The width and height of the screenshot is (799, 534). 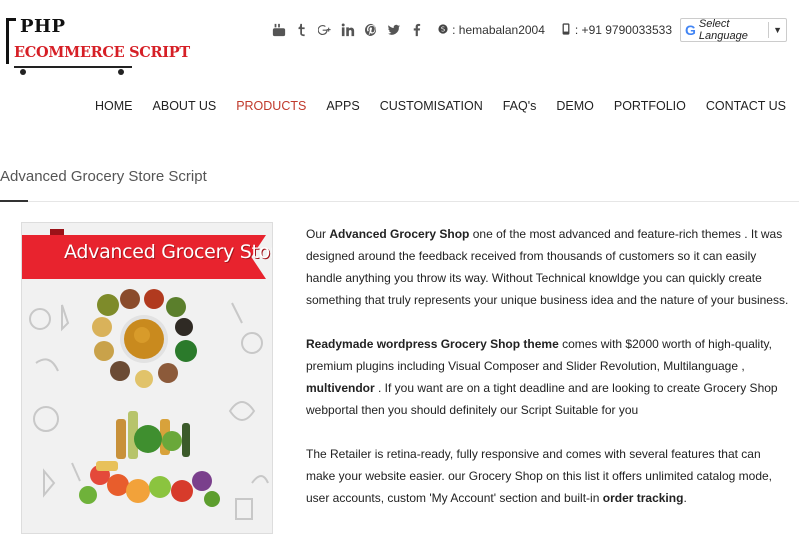 What do you see at coordinates (566, 30) in the screenshot?
I see `mobile-phone-icon` at bounding box center [566, 30].